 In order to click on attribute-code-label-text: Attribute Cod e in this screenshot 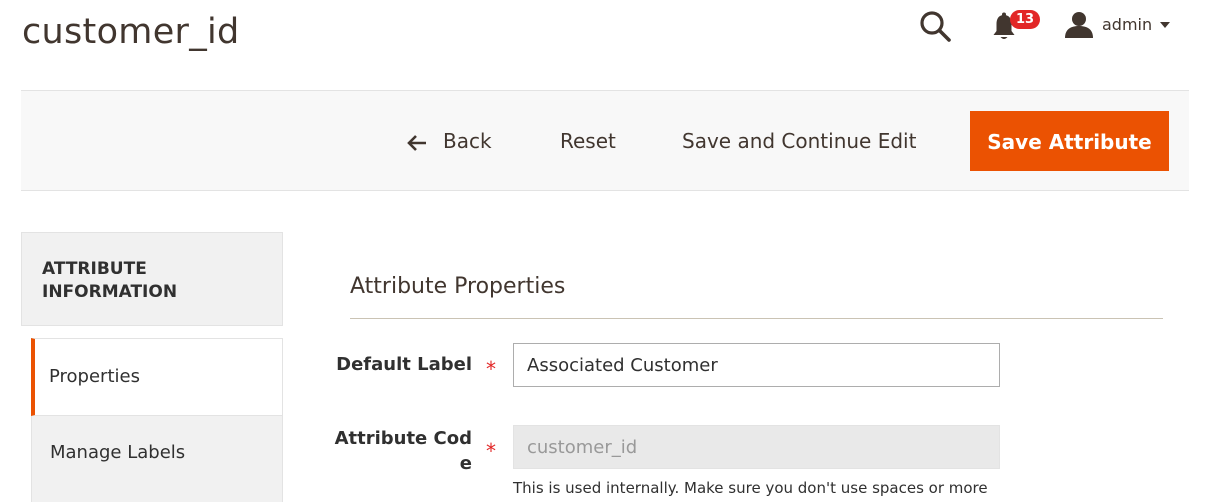, I will do `click(403, 451)`.